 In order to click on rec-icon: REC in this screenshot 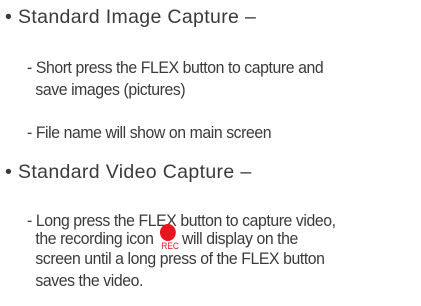, I will do `click(168, 237)`.